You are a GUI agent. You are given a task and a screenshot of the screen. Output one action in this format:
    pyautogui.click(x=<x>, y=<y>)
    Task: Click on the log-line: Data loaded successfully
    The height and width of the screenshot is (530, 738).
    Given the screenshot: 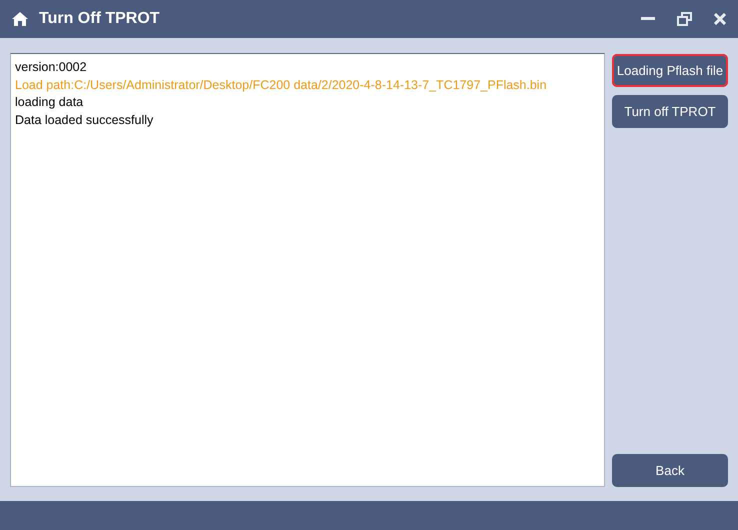 What is the action you would take?
    pyautogui.click(x=84, y=120)
    